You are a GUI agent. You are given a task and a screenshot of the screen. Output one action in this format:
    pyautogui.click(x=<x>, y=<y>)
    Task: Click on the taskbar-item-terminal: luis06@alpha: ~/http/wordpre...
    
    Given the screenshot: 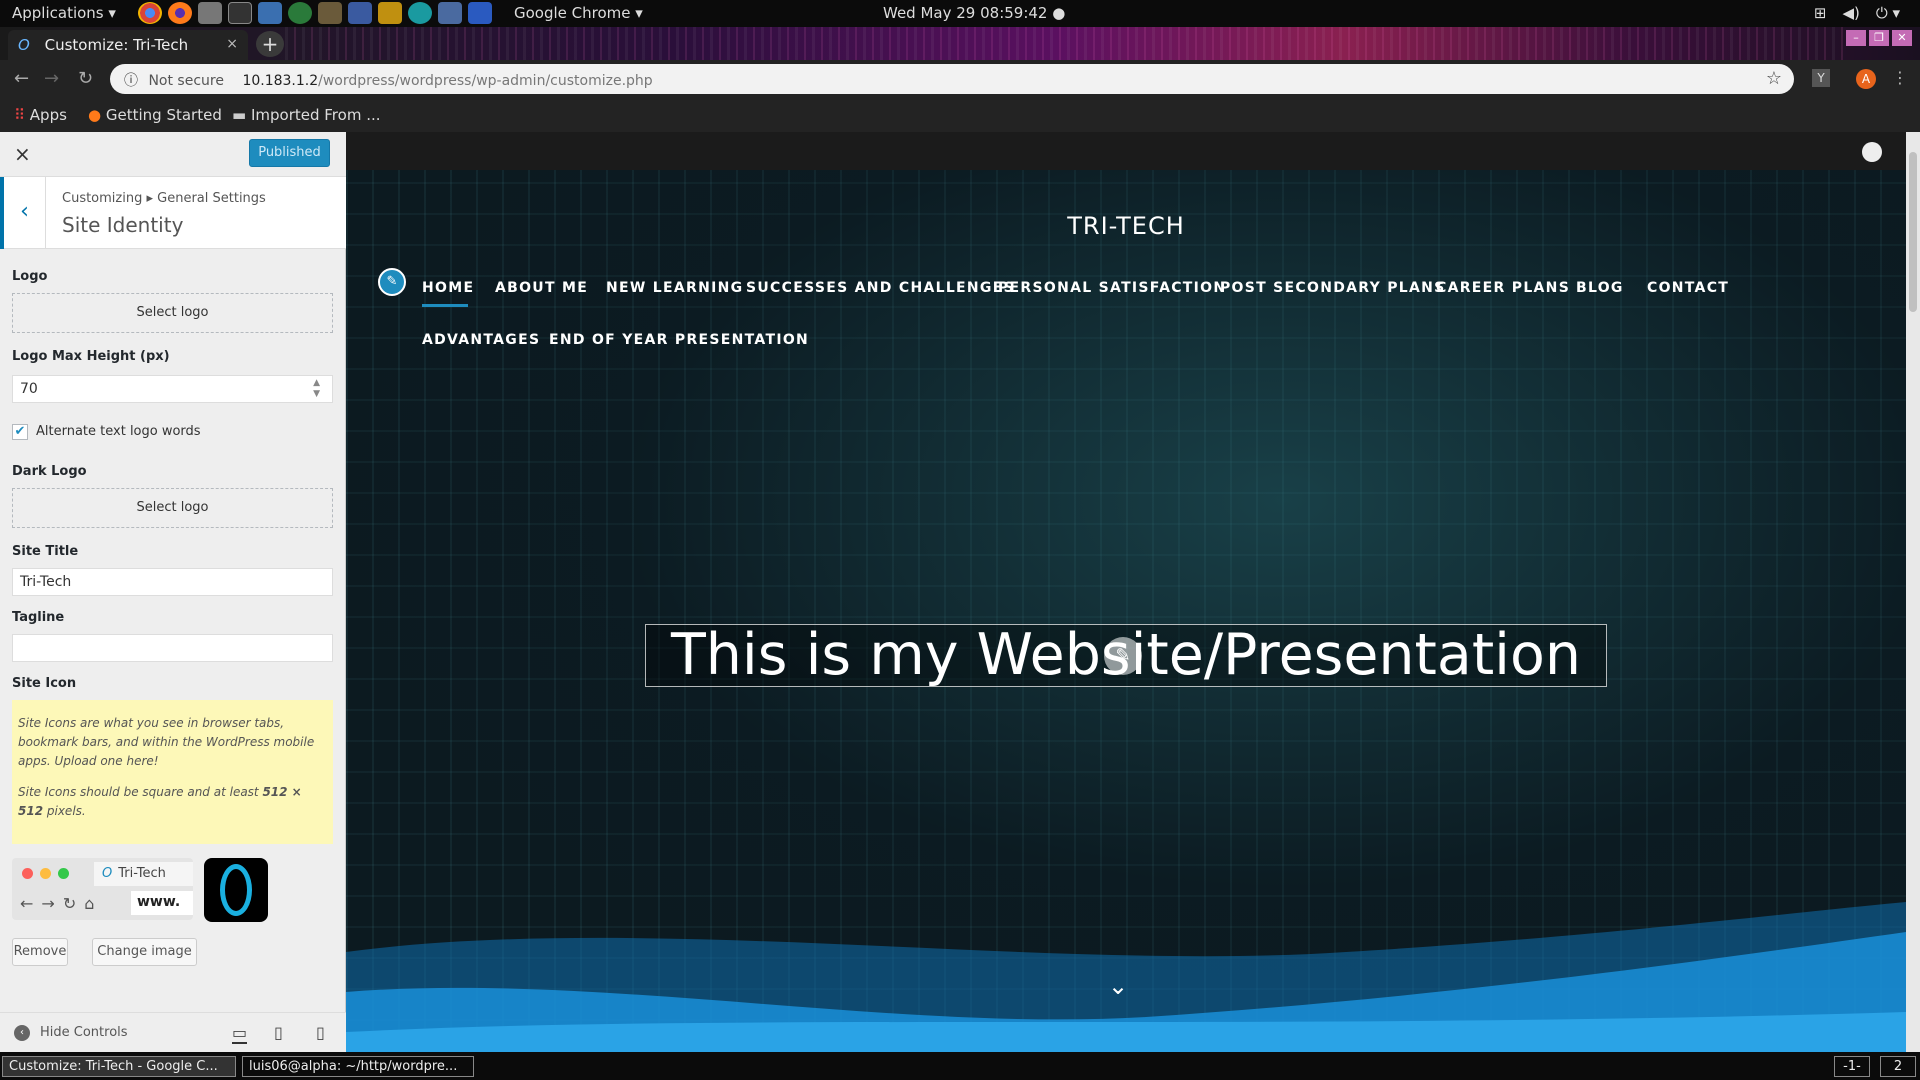 What is the action you would take?
    pyautogui.click(x=358, y=1066)
    